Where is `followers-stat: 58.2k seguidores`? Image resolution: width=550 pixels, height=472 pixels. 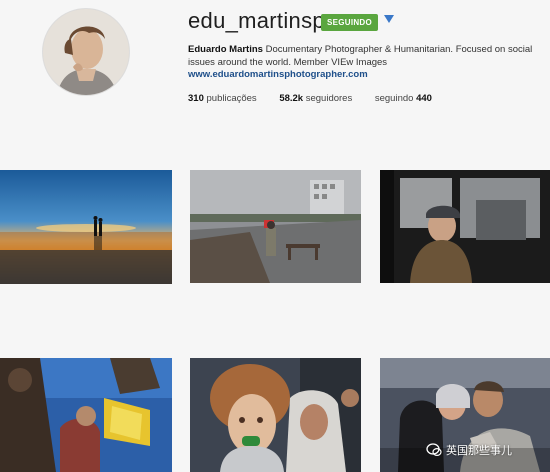
followers-stat: 58.2k seguidores is located at coordinates (315, 98).